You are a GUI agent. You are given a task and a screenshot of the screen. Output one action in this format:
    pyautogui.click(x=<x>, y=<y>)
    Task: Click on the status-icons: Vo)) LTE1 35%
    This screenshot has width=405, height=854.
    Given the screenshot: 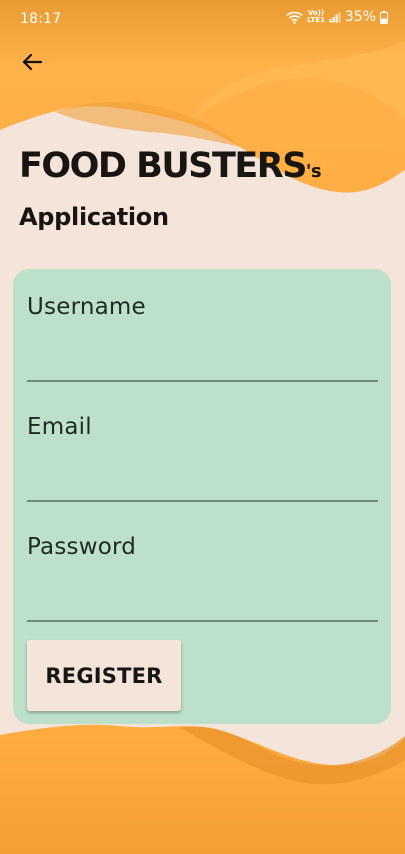 What is the action you would take?
    pyautogui.click(x=337, y=17)
    